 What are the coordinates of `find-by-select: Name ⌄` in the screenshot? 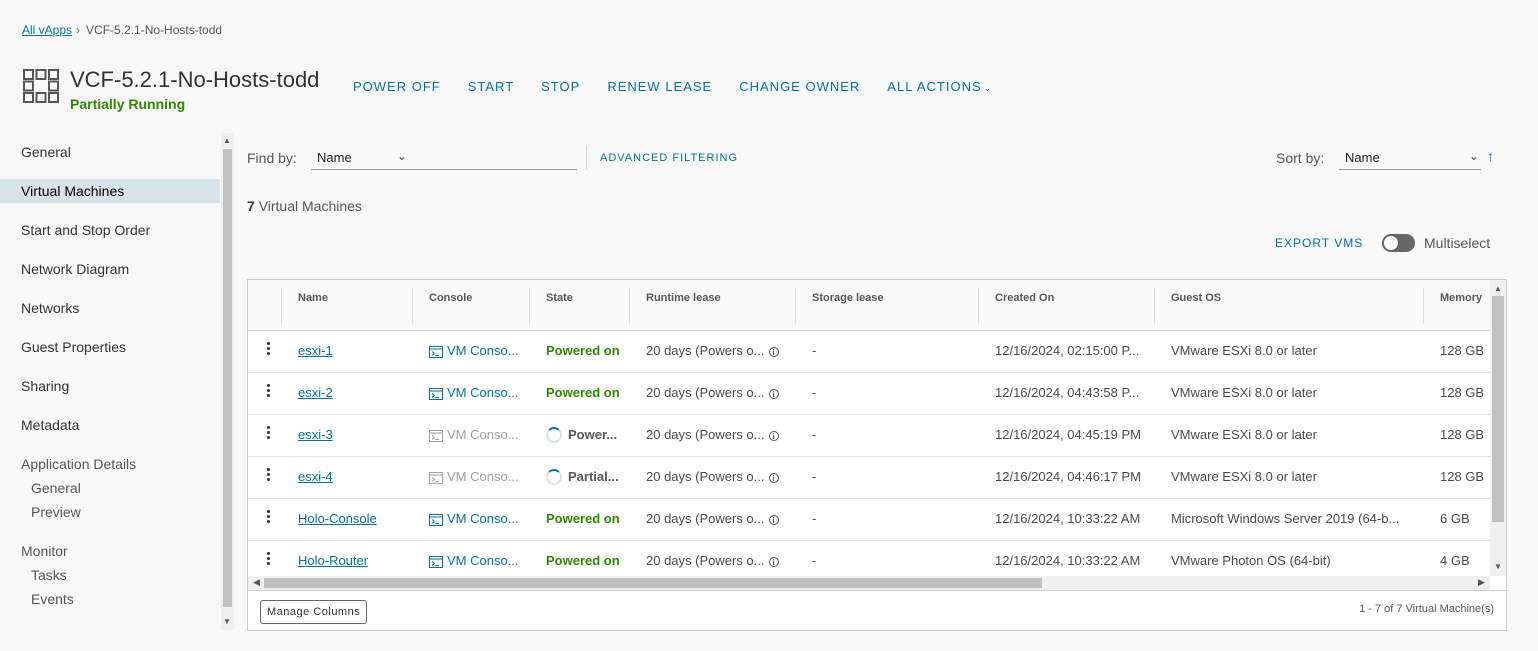 It's located at (444, 159).